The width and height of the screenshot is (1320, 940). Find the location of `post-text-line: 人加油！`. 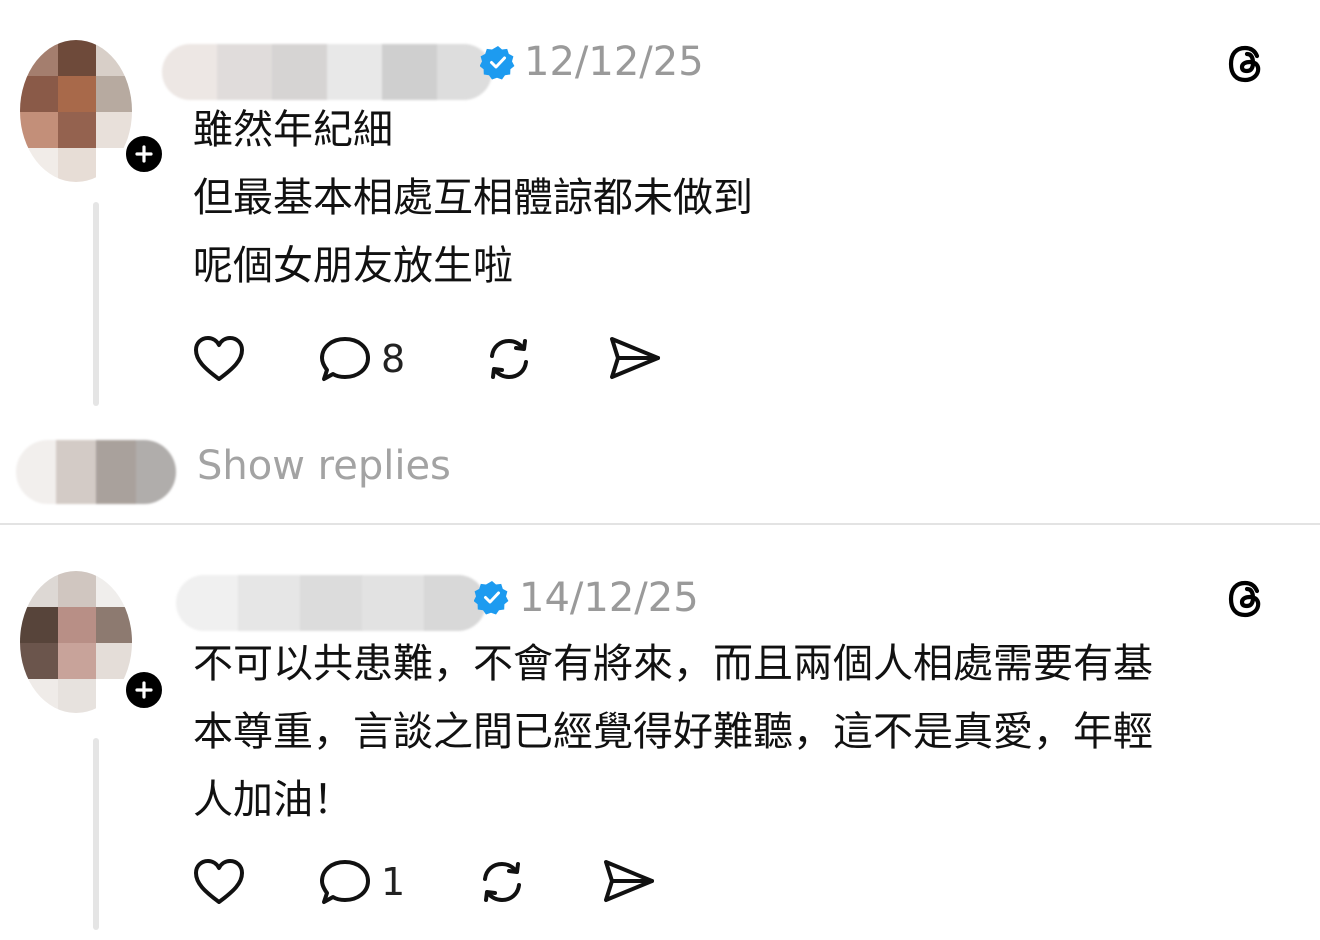

post-text-line: 人加油！ is located at coordinates (273, 800).